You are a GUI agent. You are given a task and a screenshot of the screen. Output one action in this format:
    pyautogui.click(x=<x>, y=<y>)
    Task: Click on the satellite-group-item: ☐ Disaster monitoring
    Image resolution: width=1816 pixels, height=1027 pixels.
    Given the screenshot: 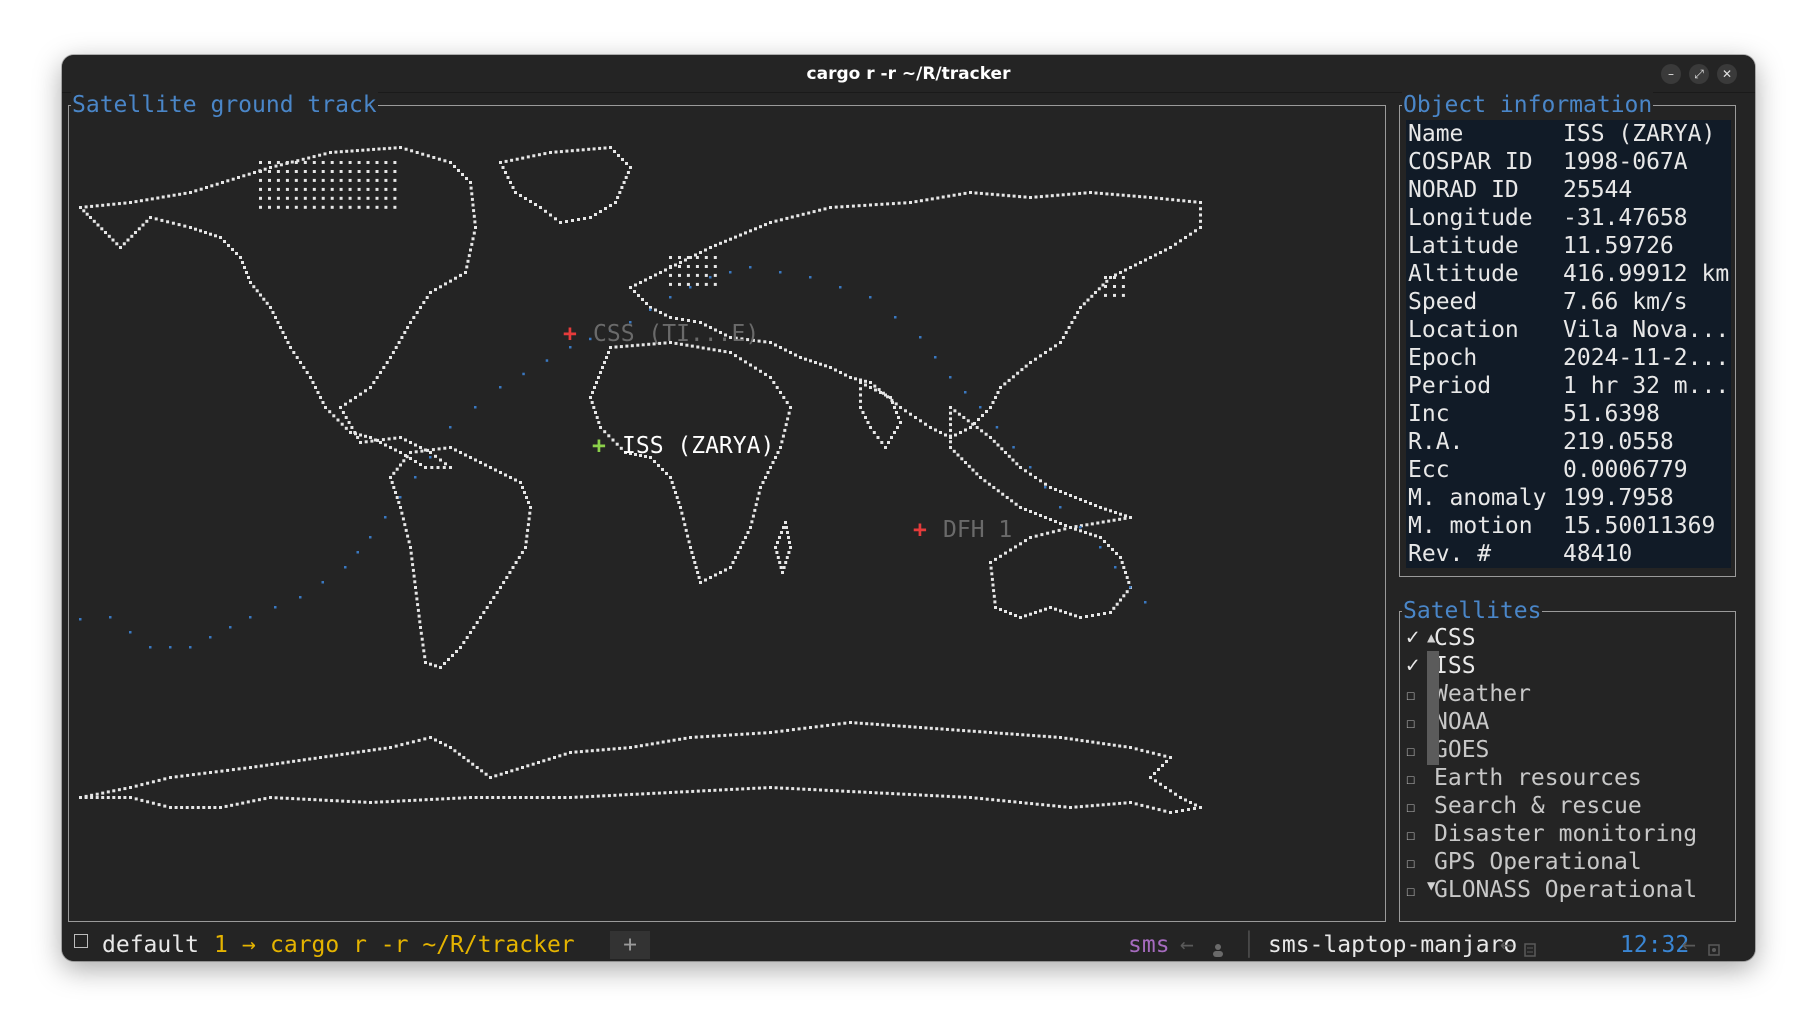 What is the action you would take?
    pyautogui.click(x=1568, y=834)
    